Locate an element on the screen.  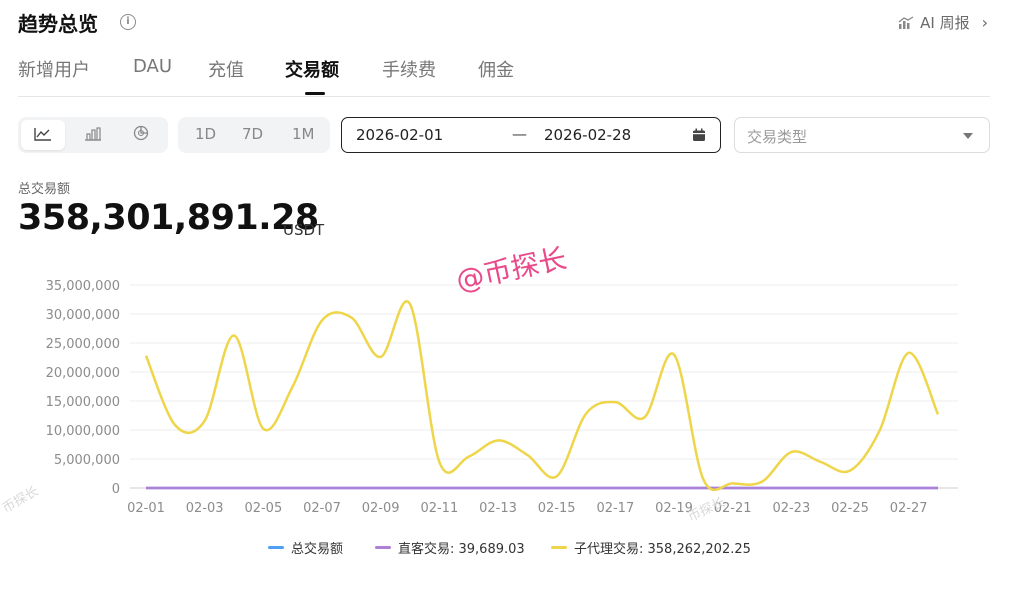
x-tick-label: 02-01 is located at coordinates (146, 508).